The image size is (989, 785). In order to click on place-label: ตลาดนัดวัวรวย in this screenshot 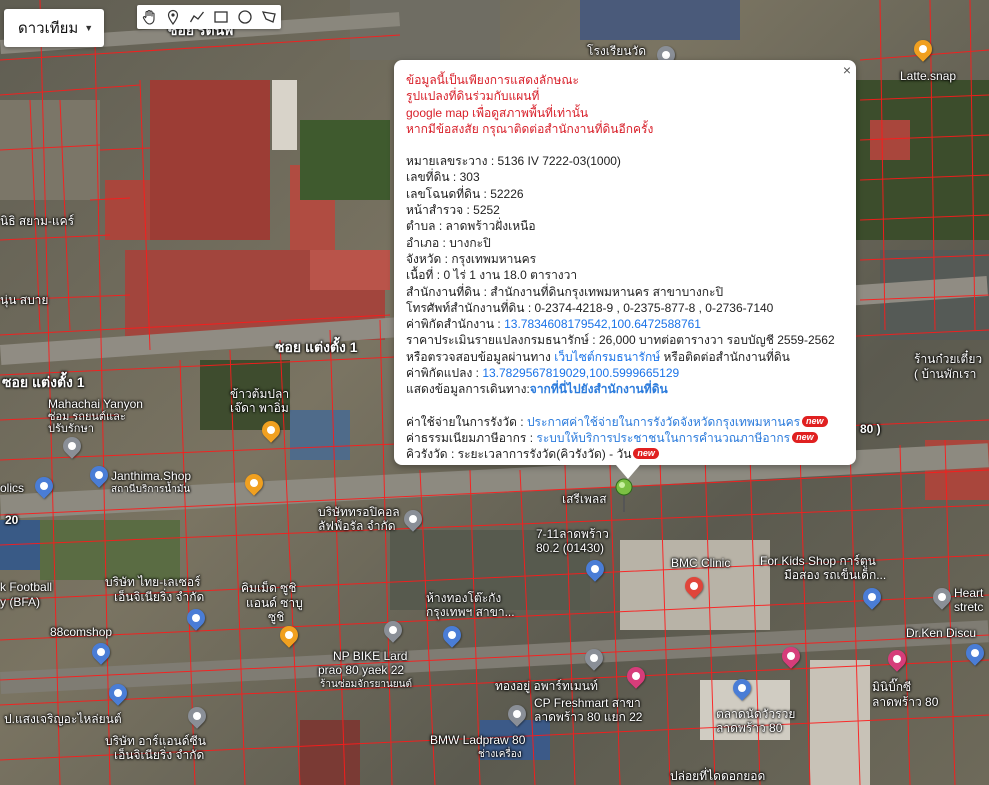, I will do `click(755, 714)`.